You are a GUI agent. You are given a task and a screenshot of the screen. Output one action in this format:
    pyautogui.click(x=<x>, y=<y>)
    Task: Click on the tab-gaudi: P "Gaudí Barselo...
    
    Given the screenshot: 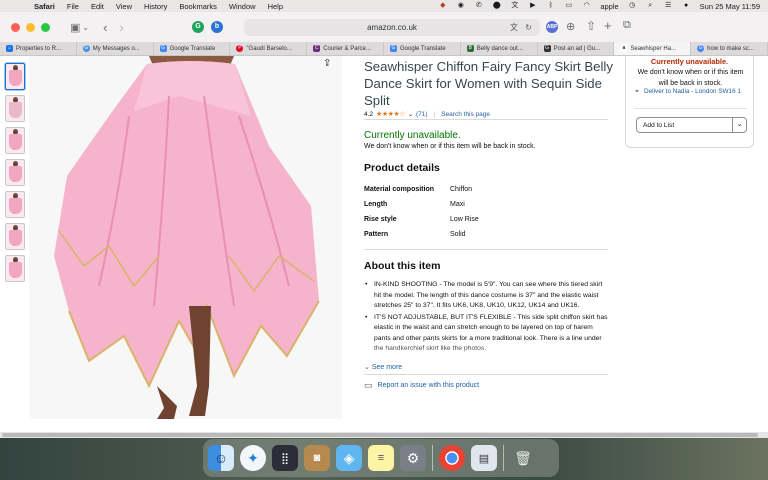 What is the action you would take?
    pyautogui.click(x=269, y=48)
    